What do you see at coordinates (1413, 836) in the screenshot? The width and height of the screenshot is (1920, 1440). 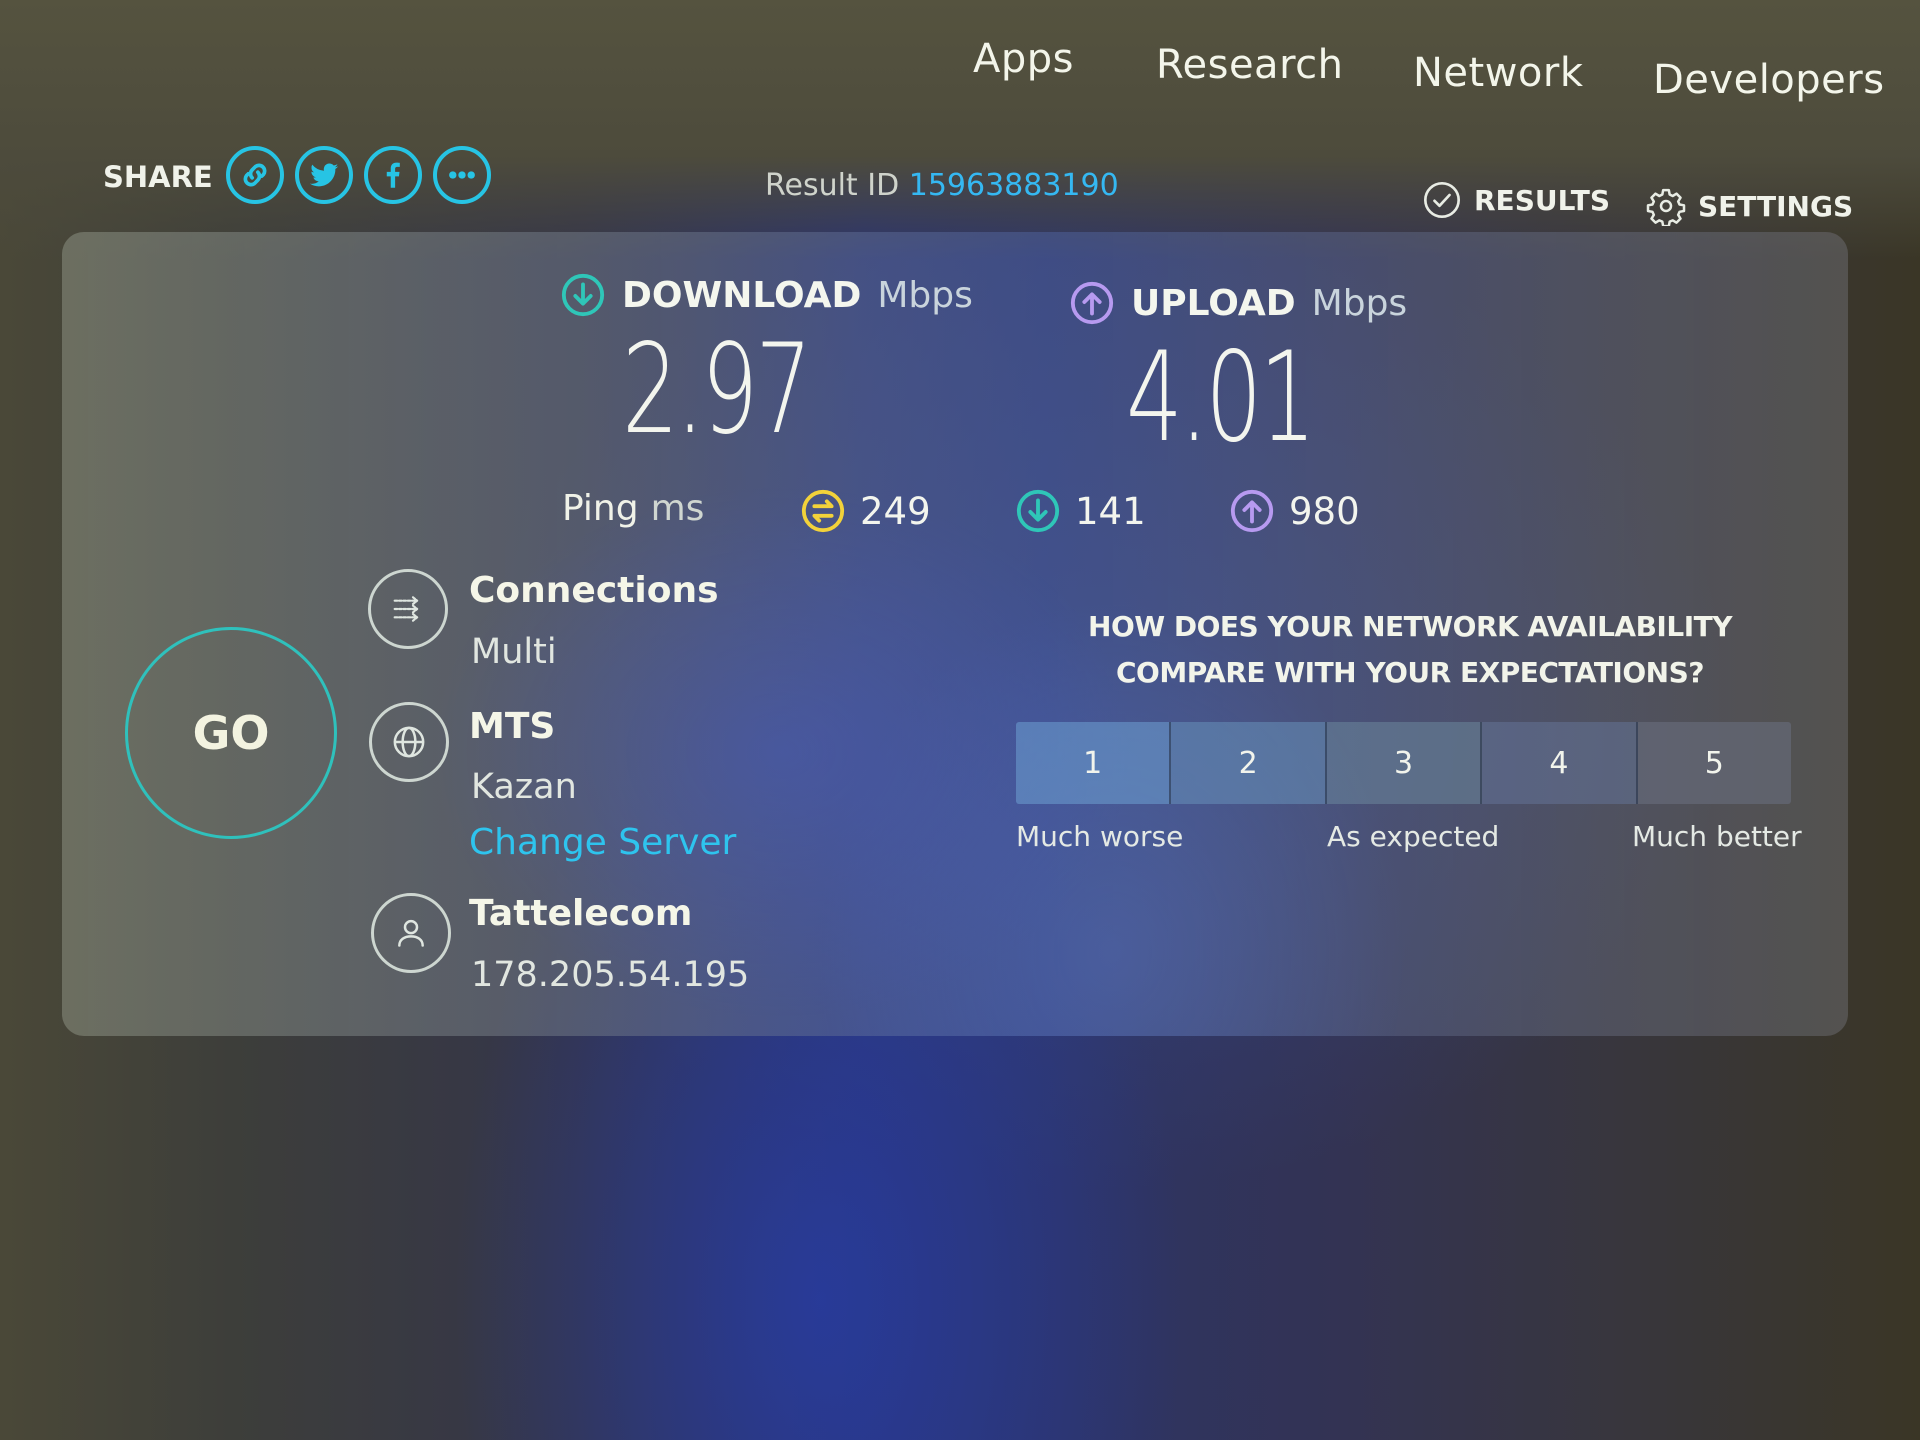 I see `rating-label-mid: As expected` at bounding box center [1413, 836].